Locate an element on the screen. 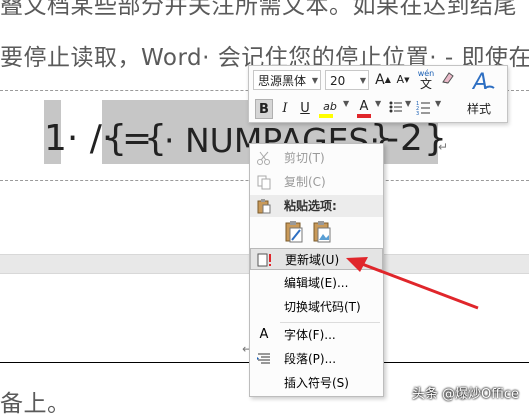 This screenshot has height=418, width=529. paste-icon is located at coordinates (264, 206).